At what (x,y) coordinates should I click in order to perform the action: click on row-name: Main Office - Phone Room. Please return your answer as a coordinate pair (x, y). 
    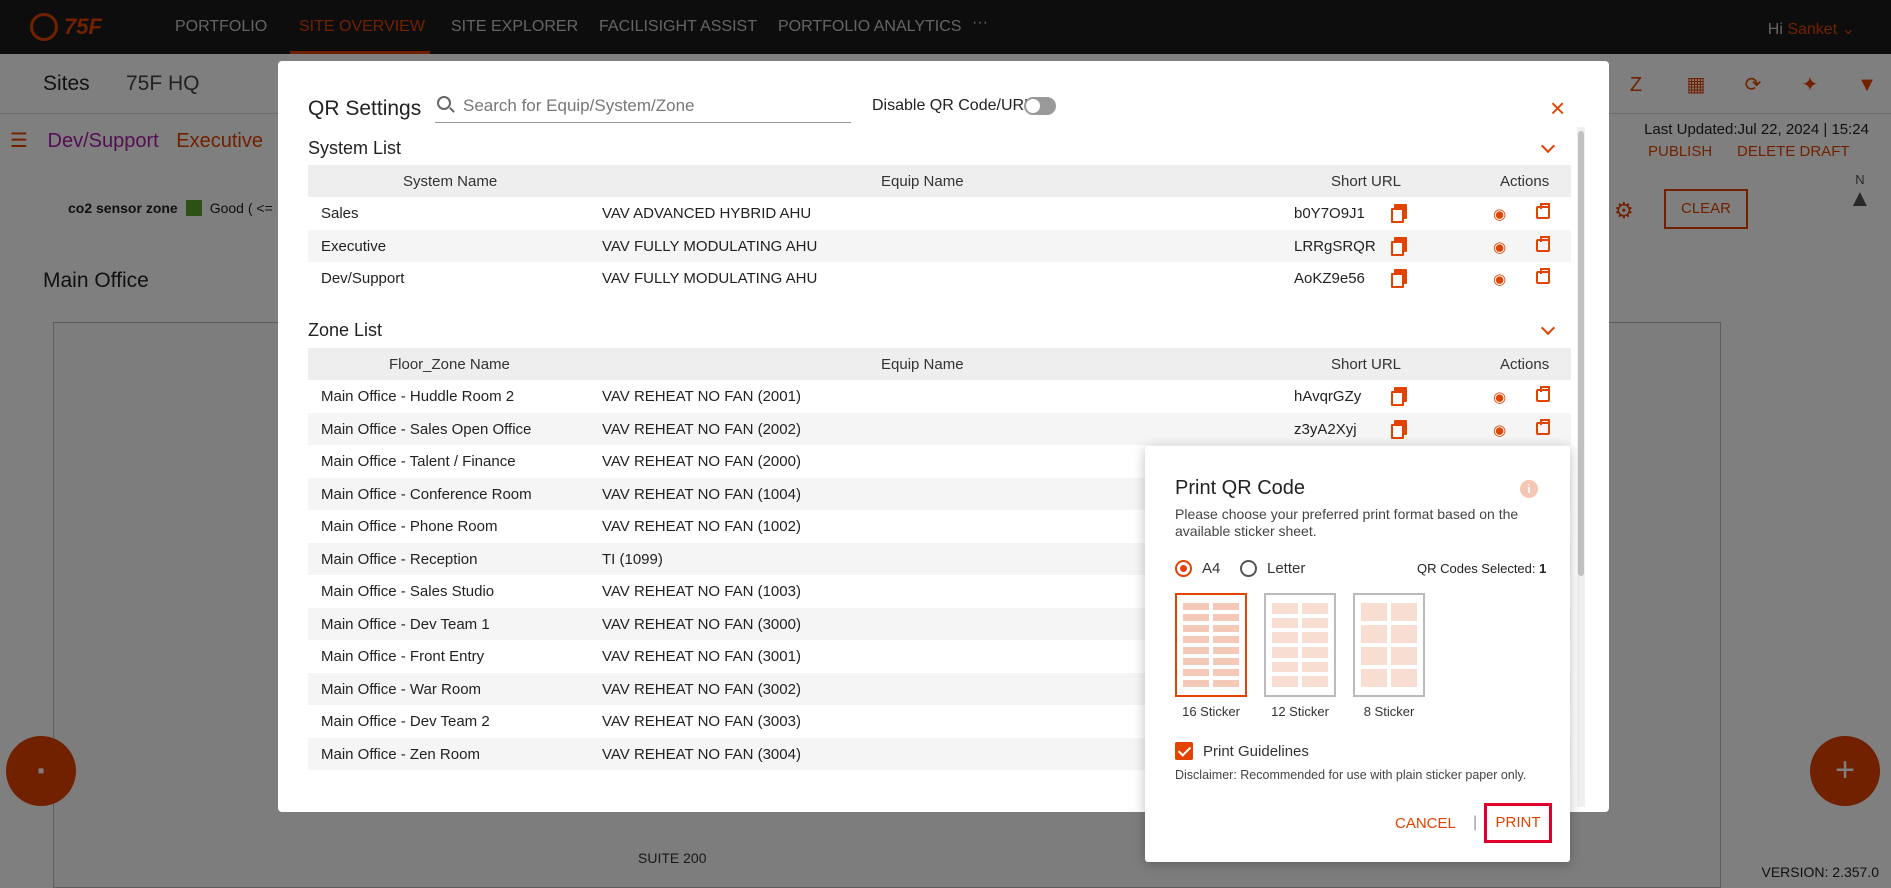
    Looking at the image, I should click on (409, 526).